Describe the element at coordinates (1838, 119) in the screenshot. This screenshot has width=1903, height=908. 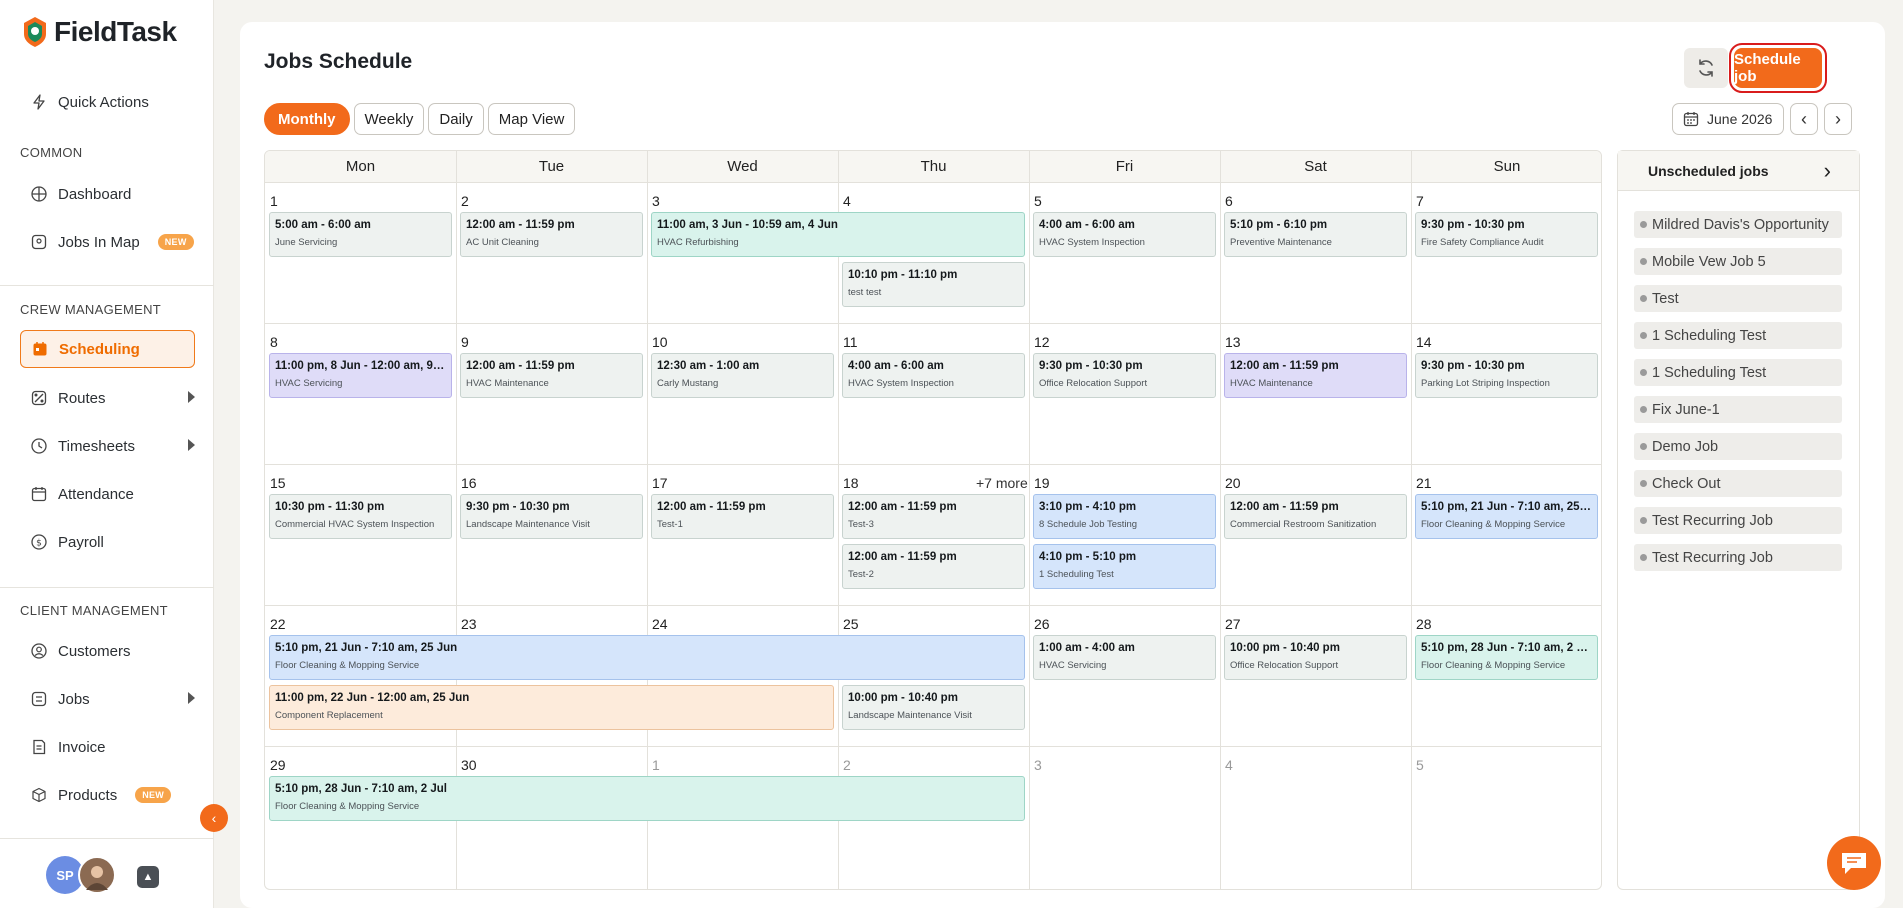
I see `next-month-button: ›` at that location.